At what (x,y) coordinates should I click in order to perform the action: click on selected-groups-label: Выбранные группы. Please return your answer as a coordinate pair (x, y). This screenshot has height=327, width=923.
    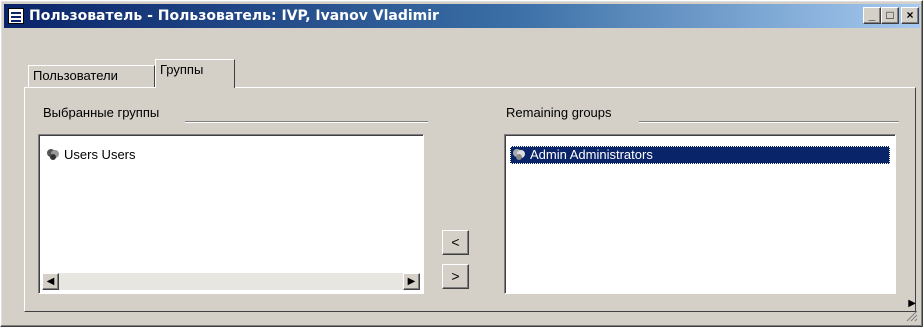
    Looking at the image, I should click on (101, 112).